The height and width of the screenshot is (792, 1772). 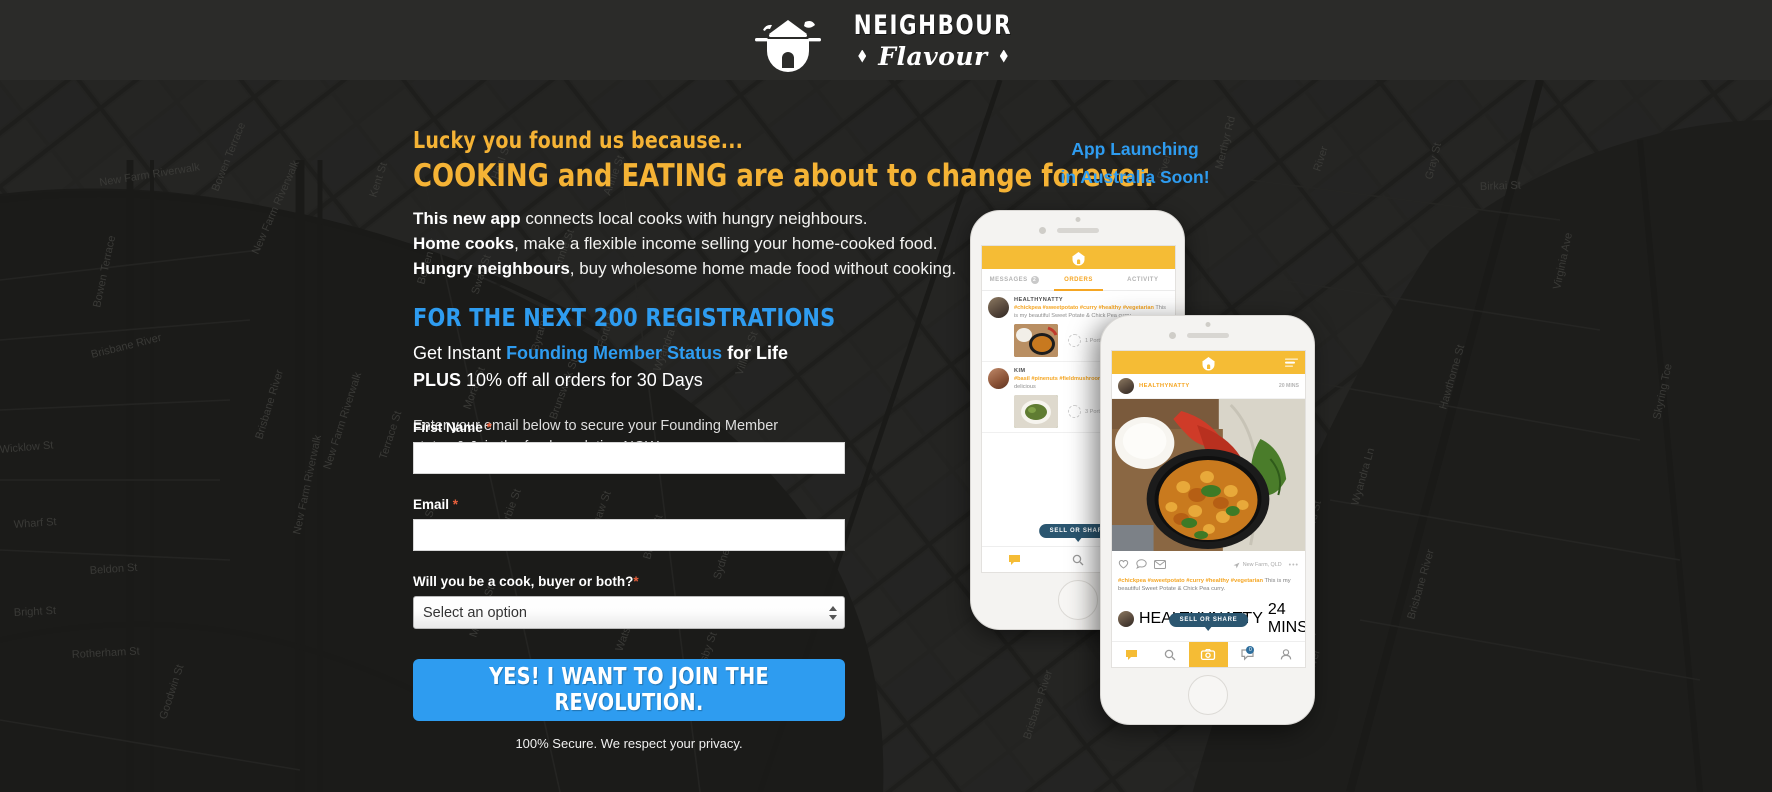 I want to click on inbox-tabs: MESSAGES 2 ORDERS ACTIVITY, so click(x=1078, y=280).